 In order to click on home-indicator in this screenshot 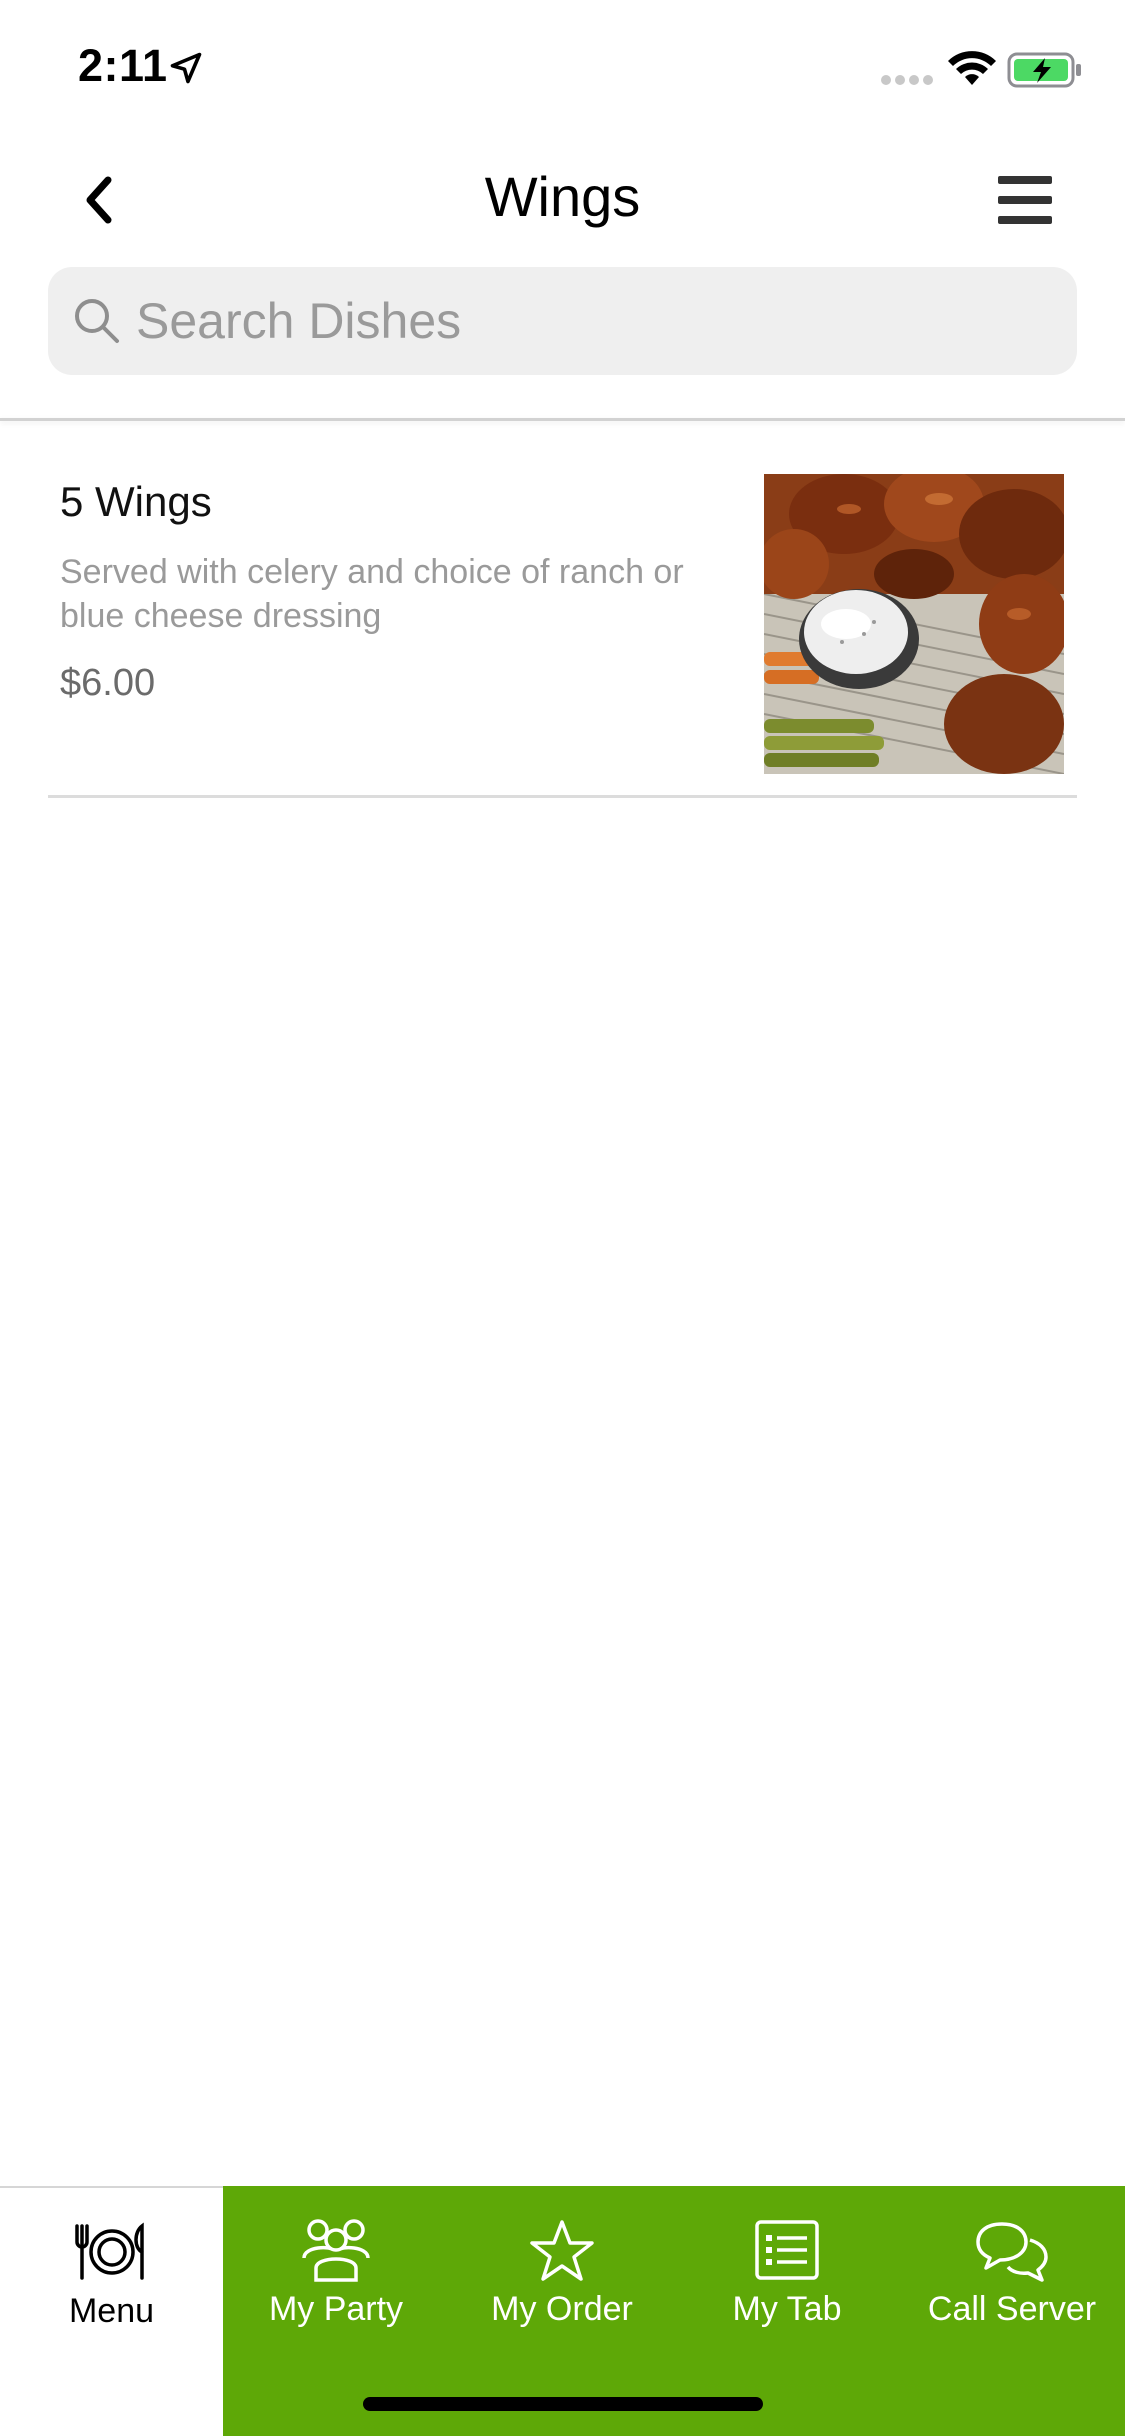, I will do `click(563, 2404)`.